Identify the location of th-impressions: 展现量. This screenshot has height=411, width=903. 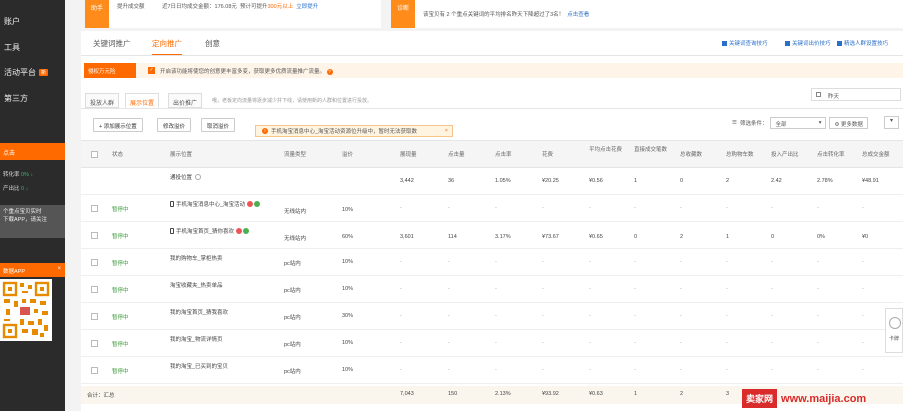
(408, 155).